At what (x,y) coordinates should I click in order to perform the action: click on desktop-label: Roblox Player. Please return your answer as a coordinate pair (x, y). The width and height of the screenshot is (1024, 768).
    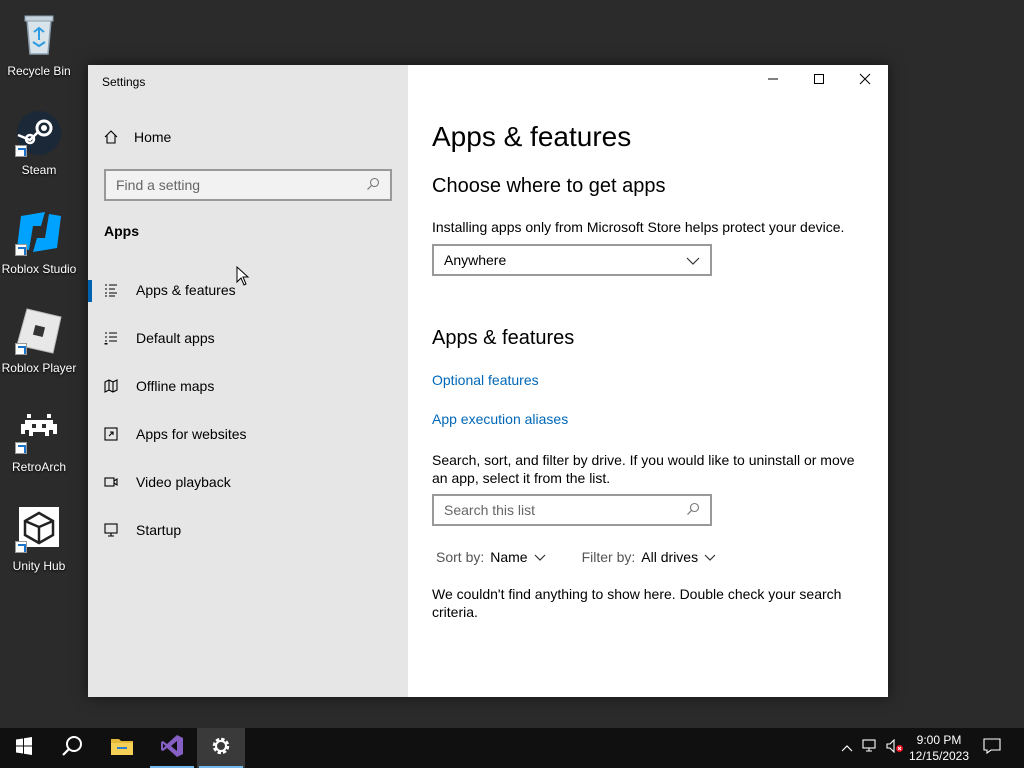
    Looking at the image, I should click on (39, 368).